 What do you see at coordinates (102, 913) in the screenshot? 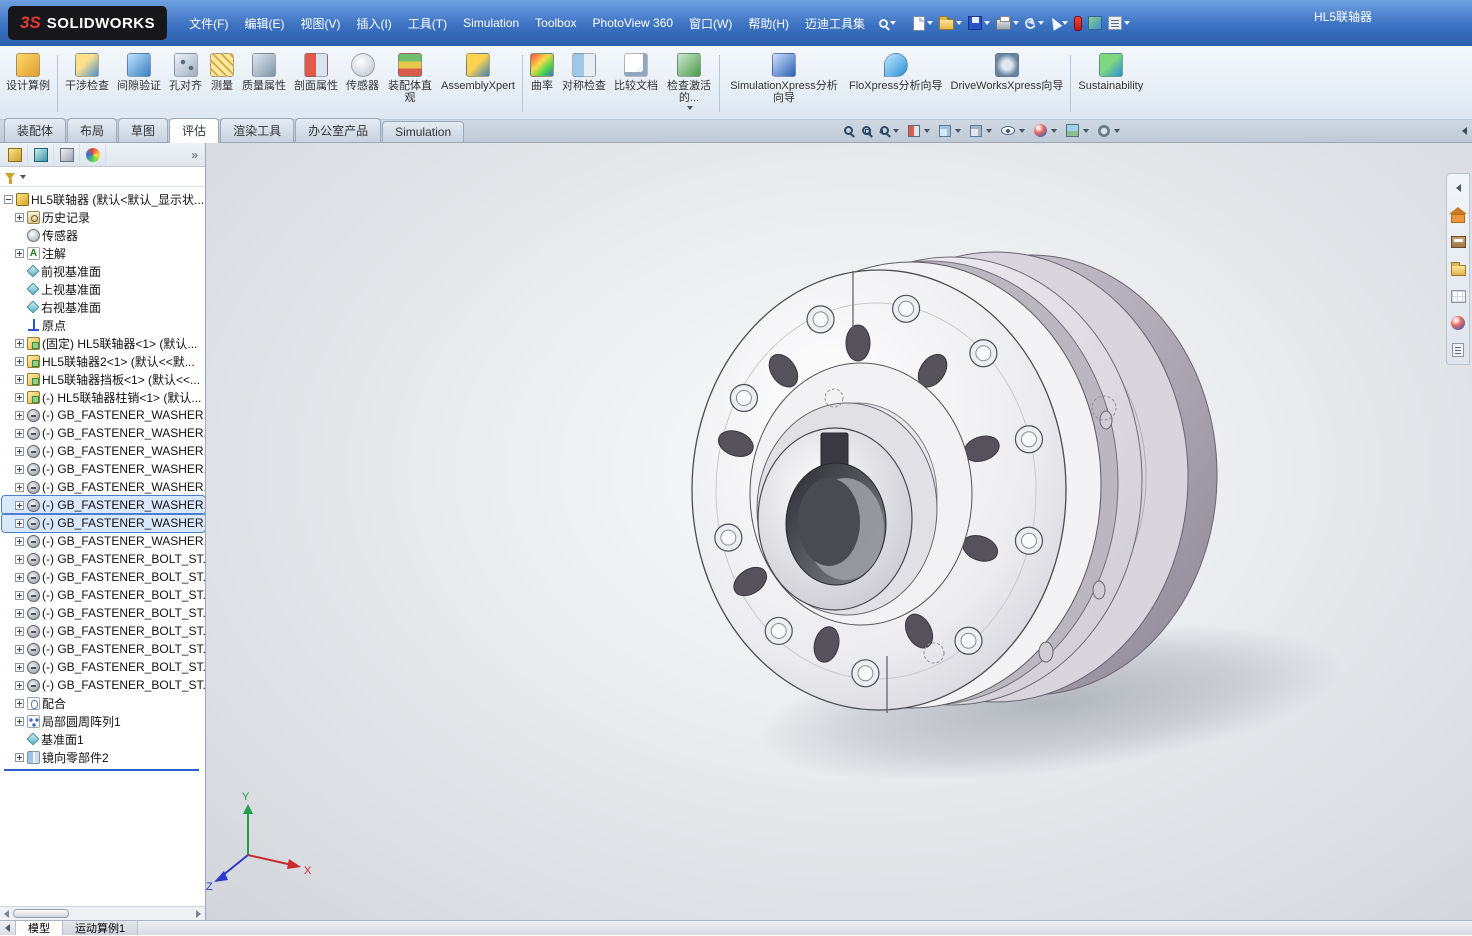
I see `tree-horizontal-scrollbar` at bounding box center [102, 913].